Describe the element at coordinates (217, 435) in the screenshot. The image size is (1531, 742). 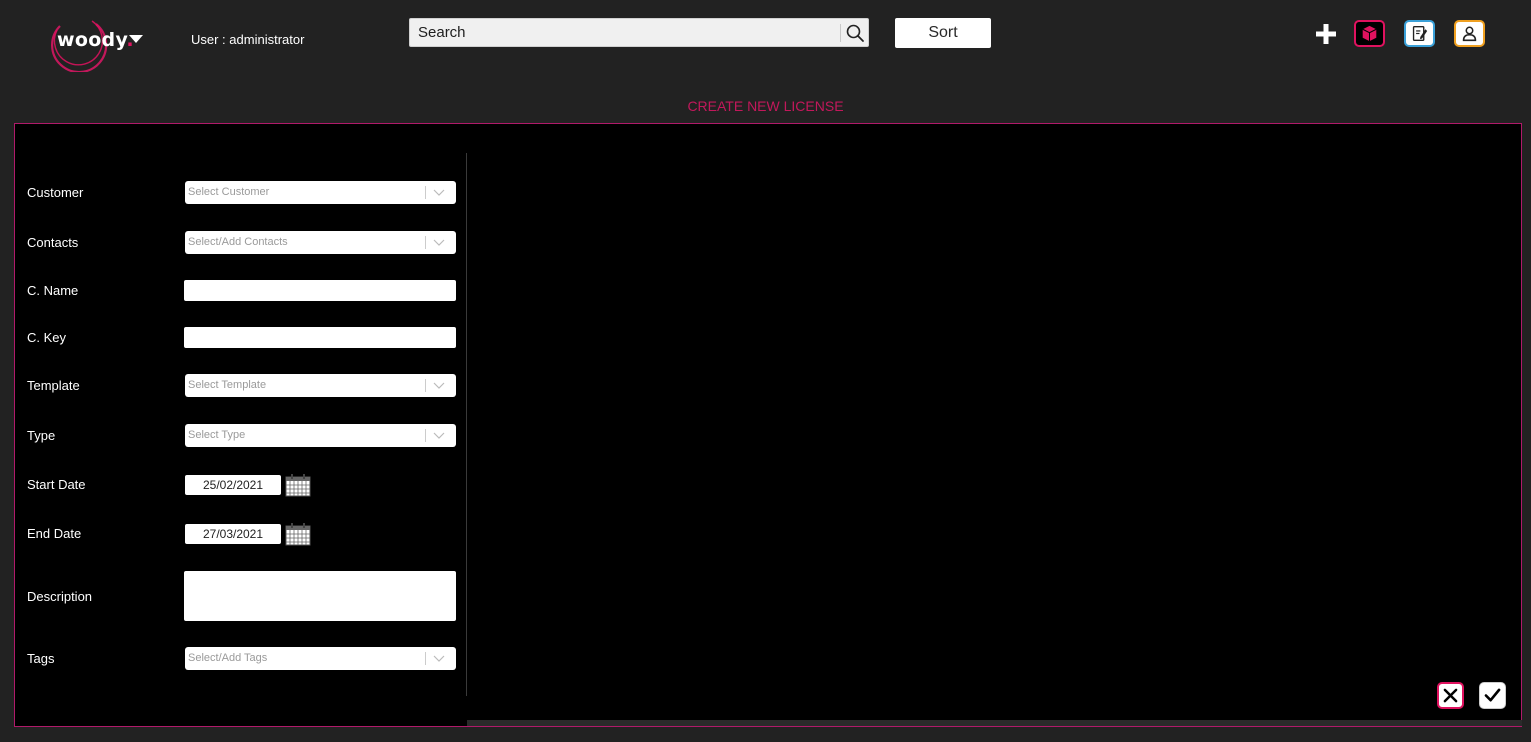
I see `type-select-placeholder: Select Type` at that location.